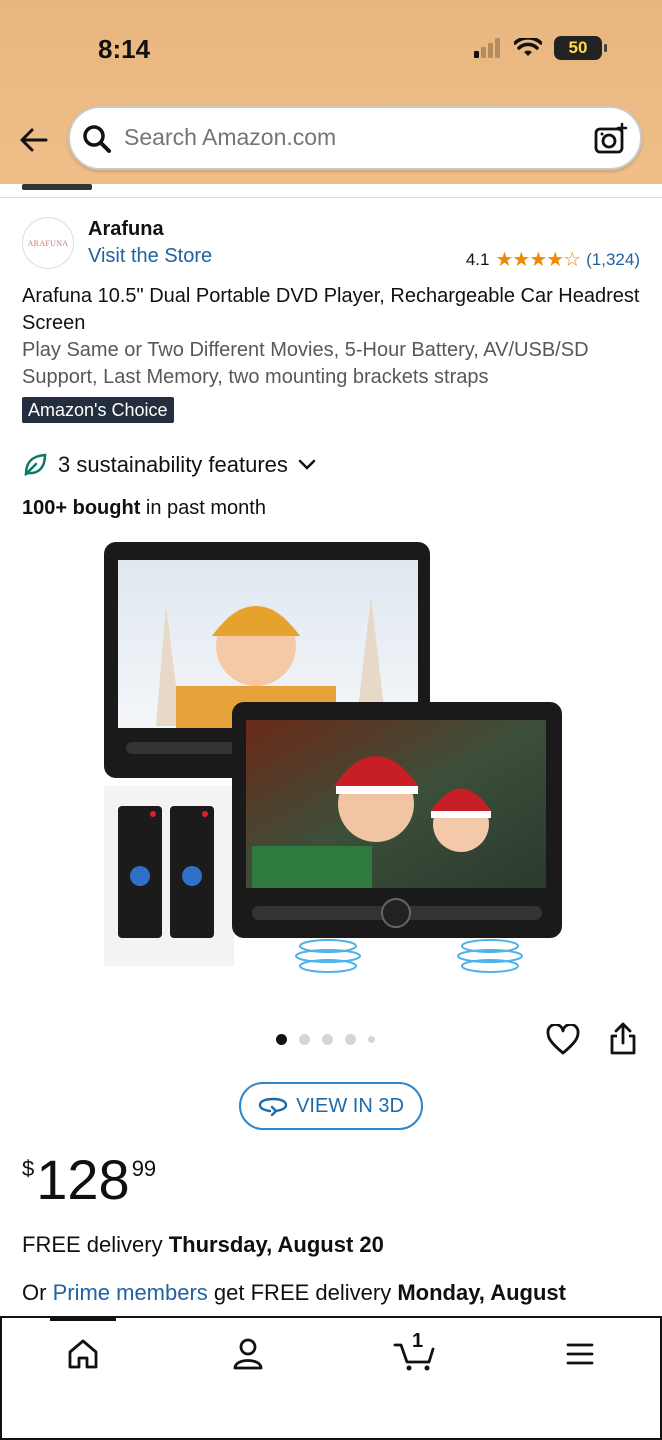 This screenshot has height=1440, width=662. I want to click on menu-icon, so click(580, 1354).